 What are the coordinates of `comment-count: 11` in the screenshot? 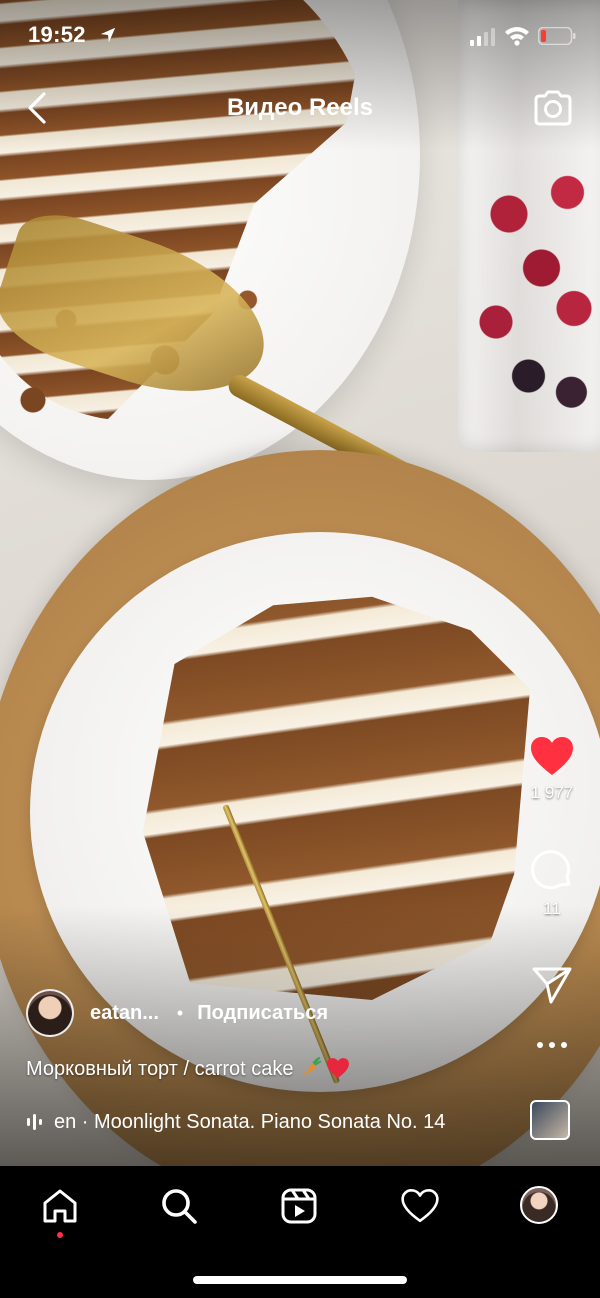 It's located at (552, 909).